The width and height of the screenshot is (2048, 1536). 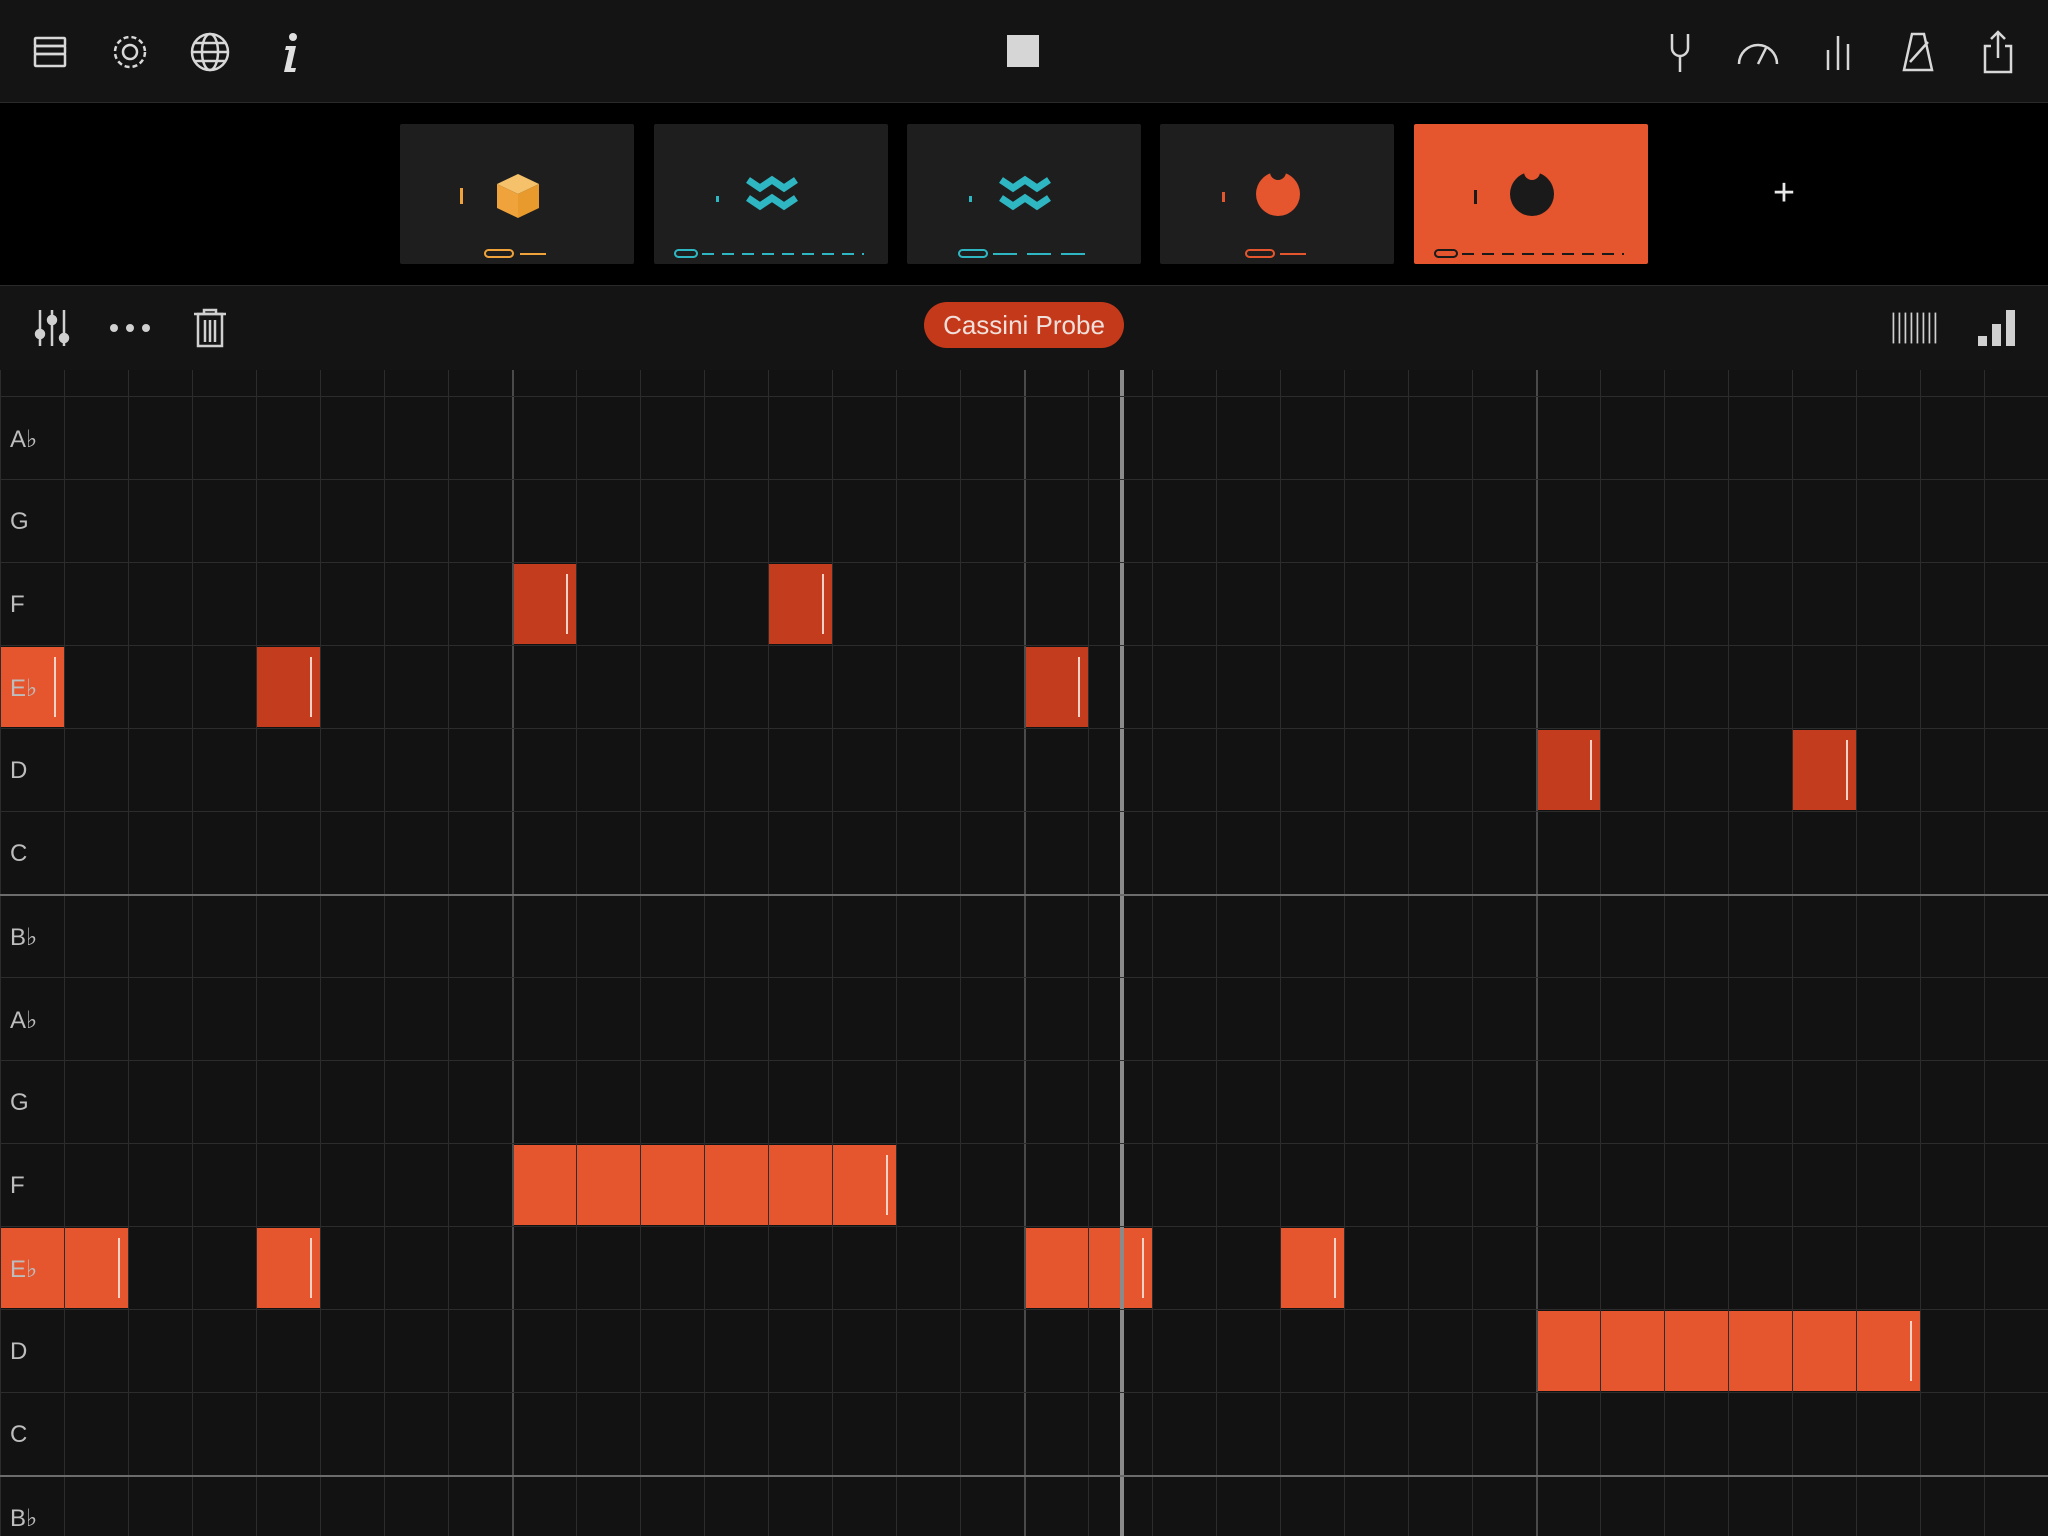 I want to click on track-card-5-selected, so click(x=1531, y=194).